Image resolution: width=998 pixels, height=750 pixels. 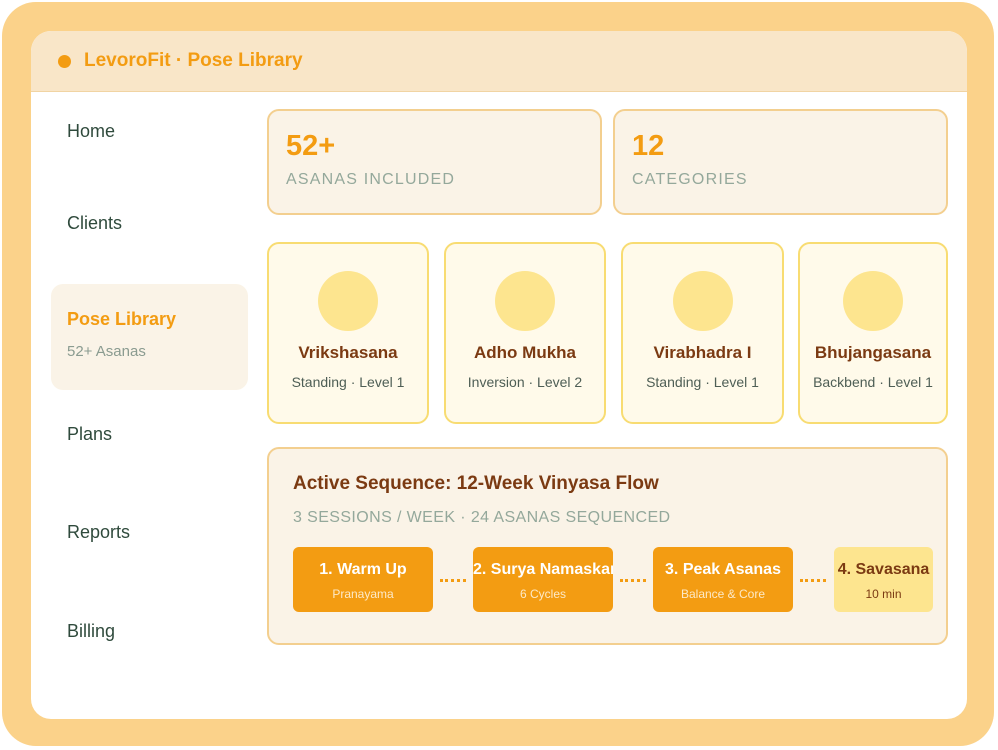 What do you see at coordinates (91, 631) in the screenshot?
I see `sidebar-item-billing: Billing` at bounding box center [91, 631].